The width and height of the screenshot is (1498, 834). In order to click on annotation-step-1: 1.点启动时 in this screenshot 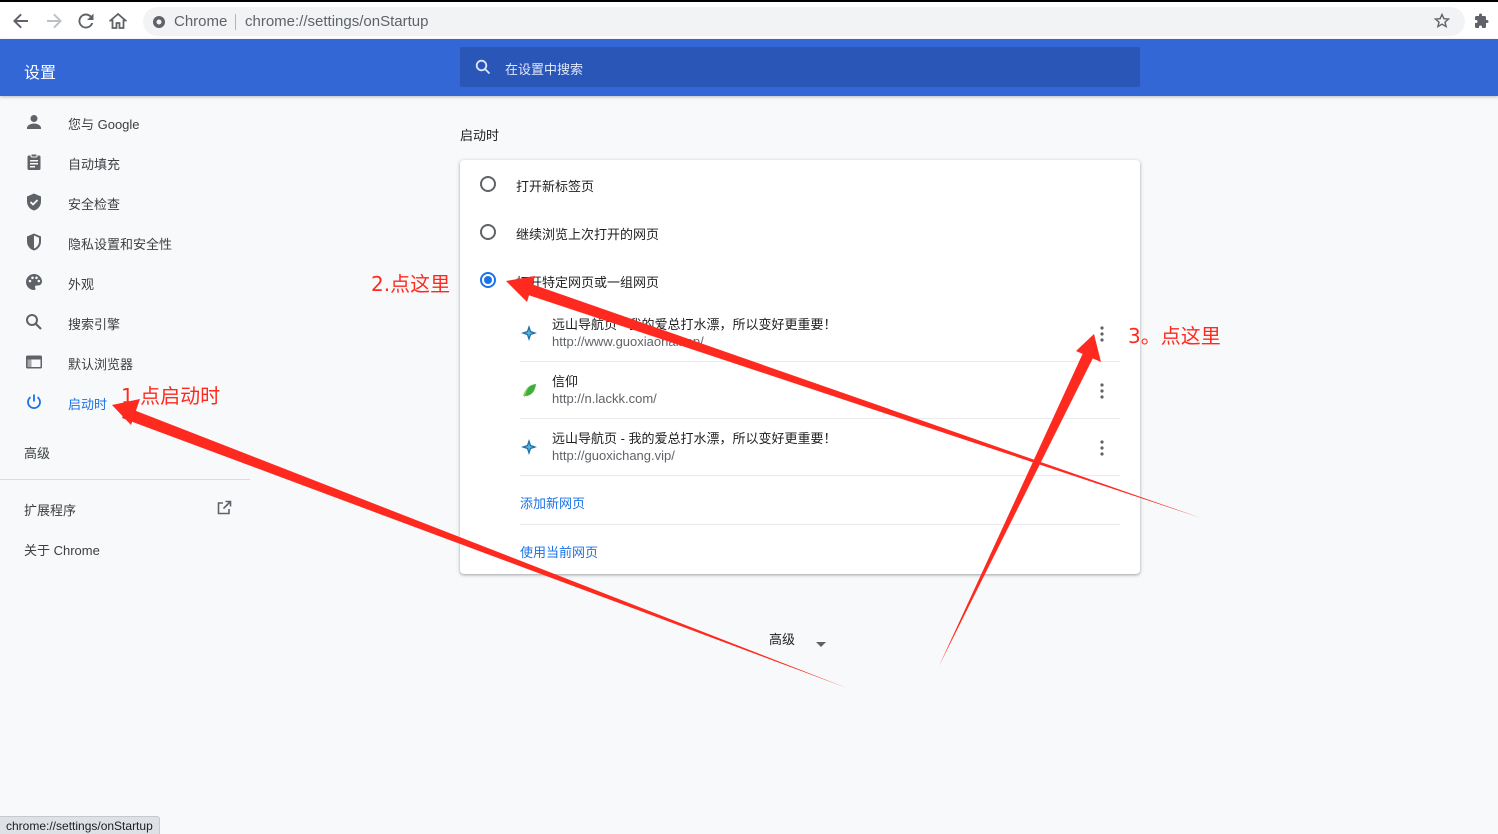, I will do `click(171, 396)`.